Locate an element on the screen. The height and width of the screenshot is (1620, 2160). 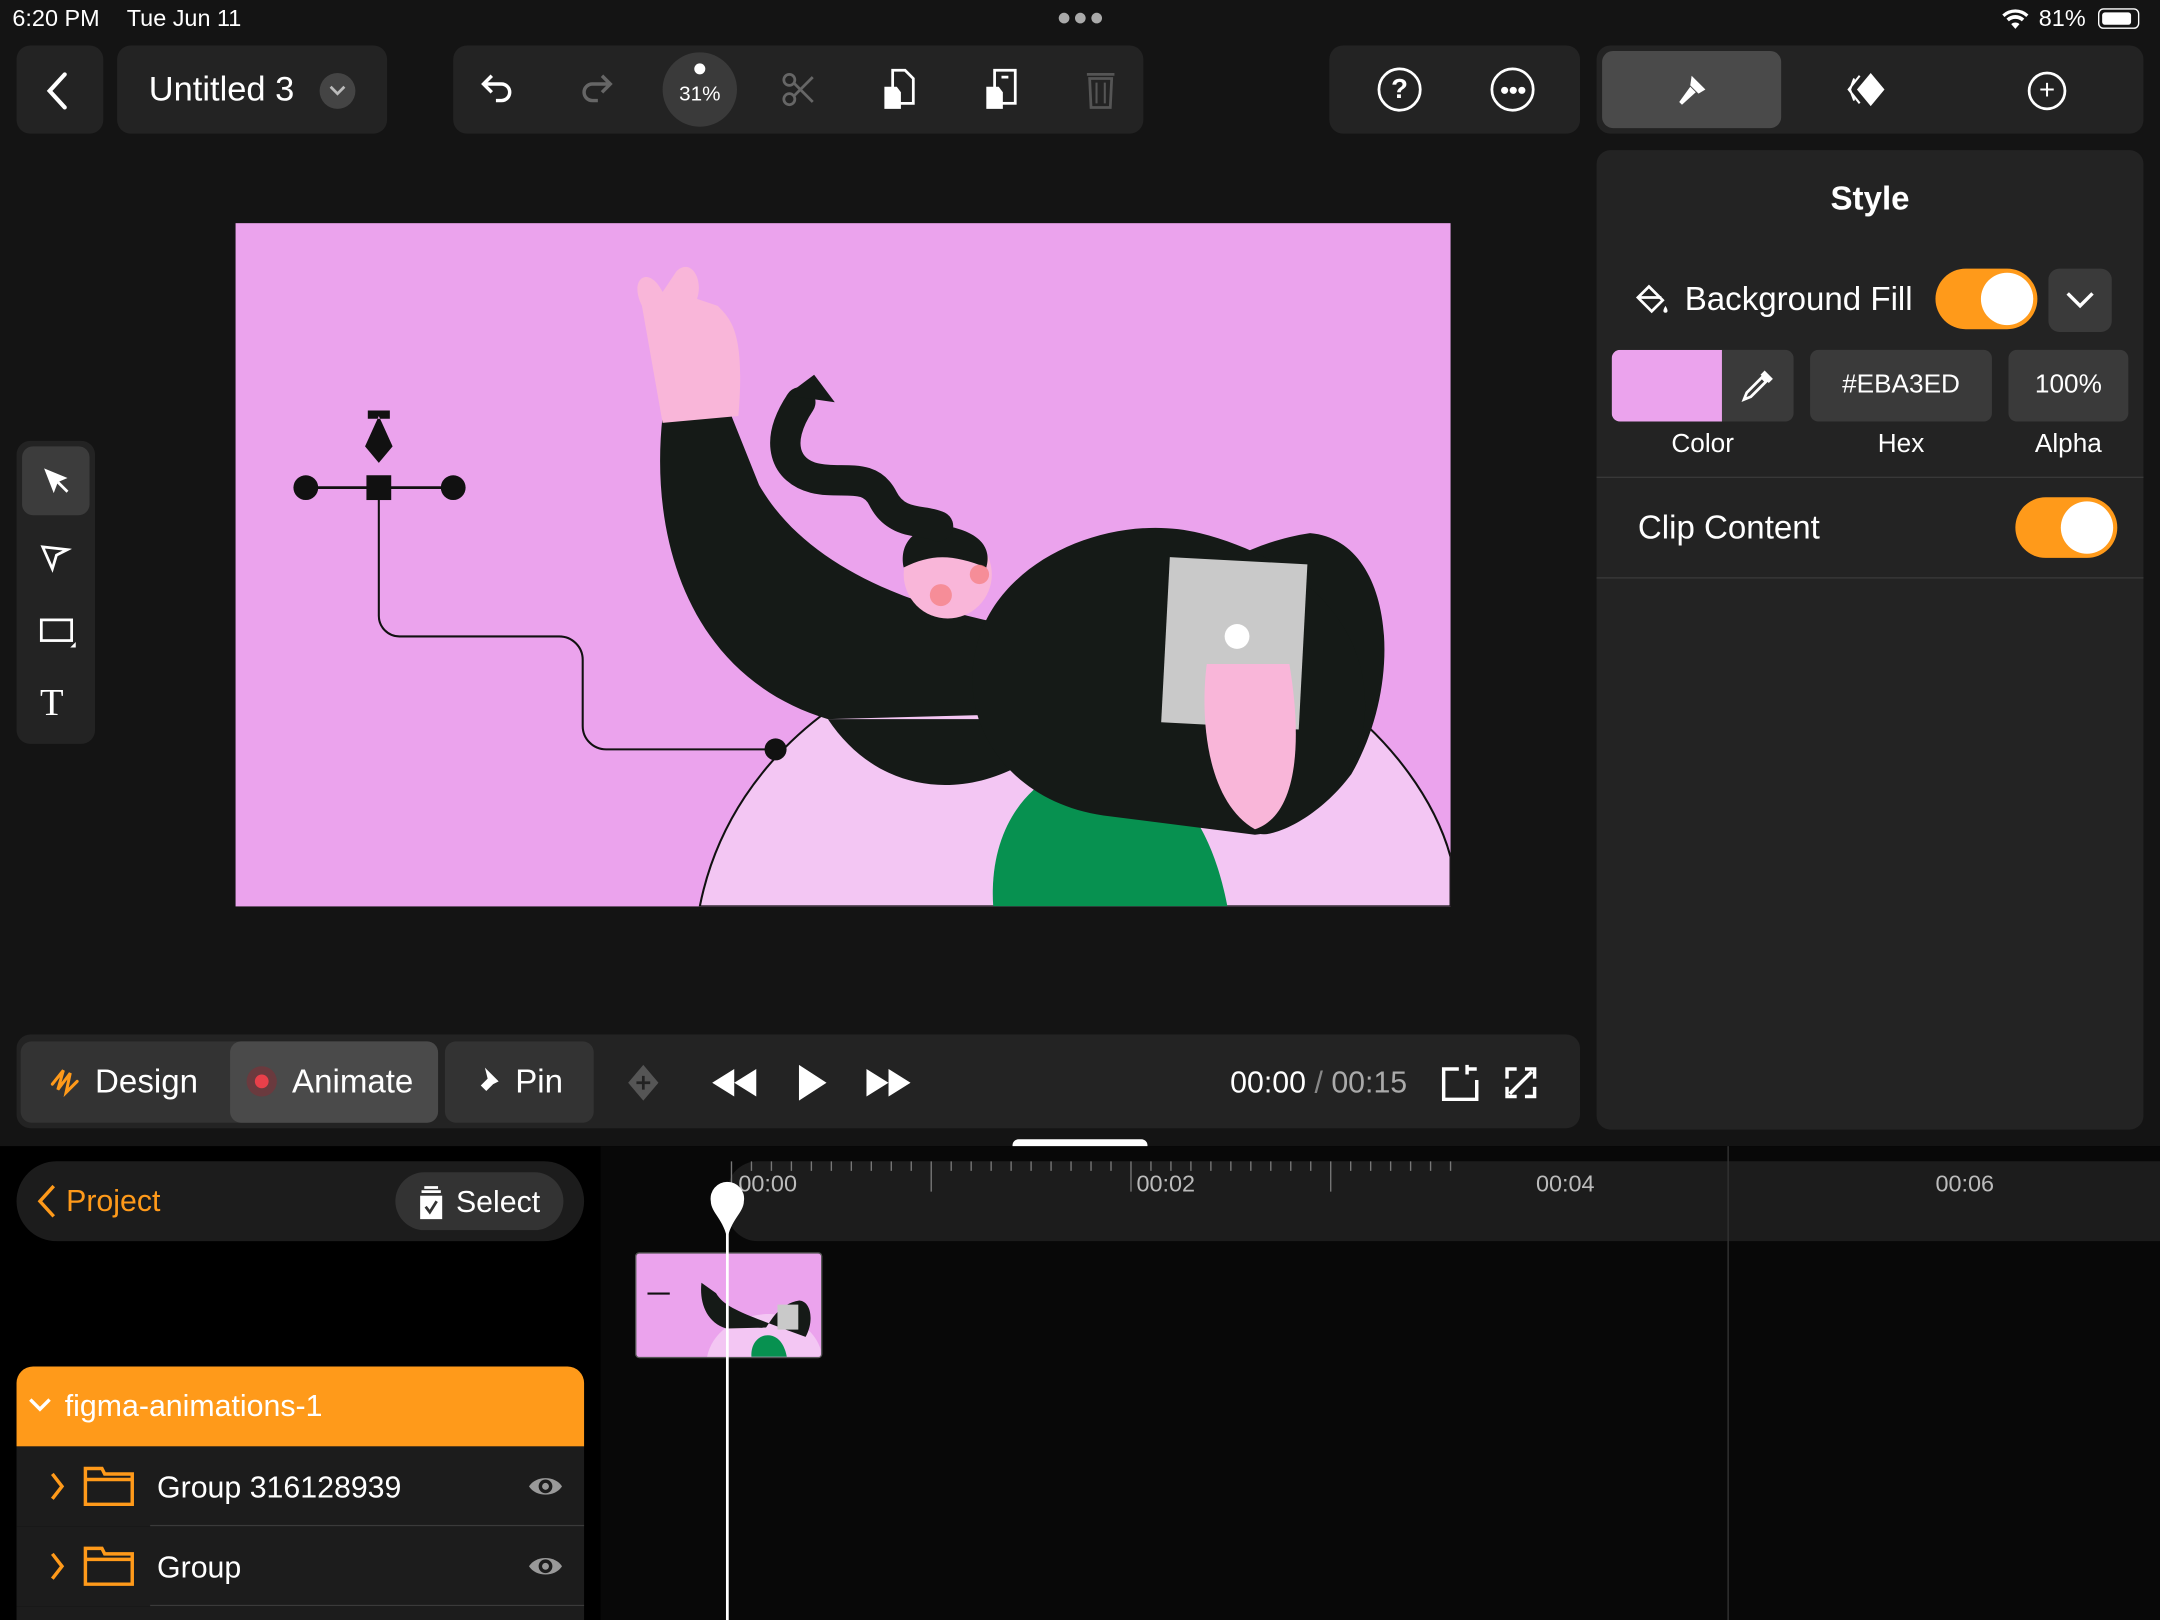
design-icon is located at coordinates (66, 1081).